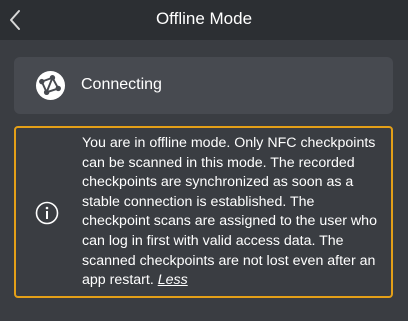  I want to click on less-link: Less, so click(173, 280).